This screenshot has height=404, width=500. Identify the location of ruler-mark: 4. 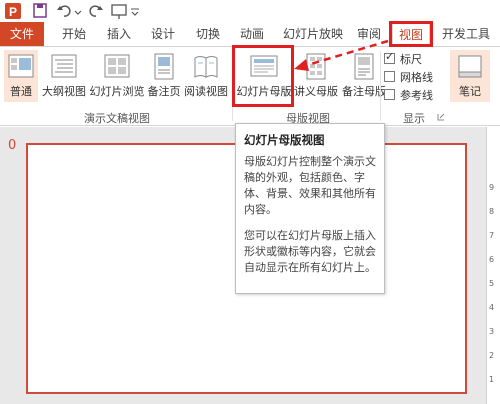
(492, 307).